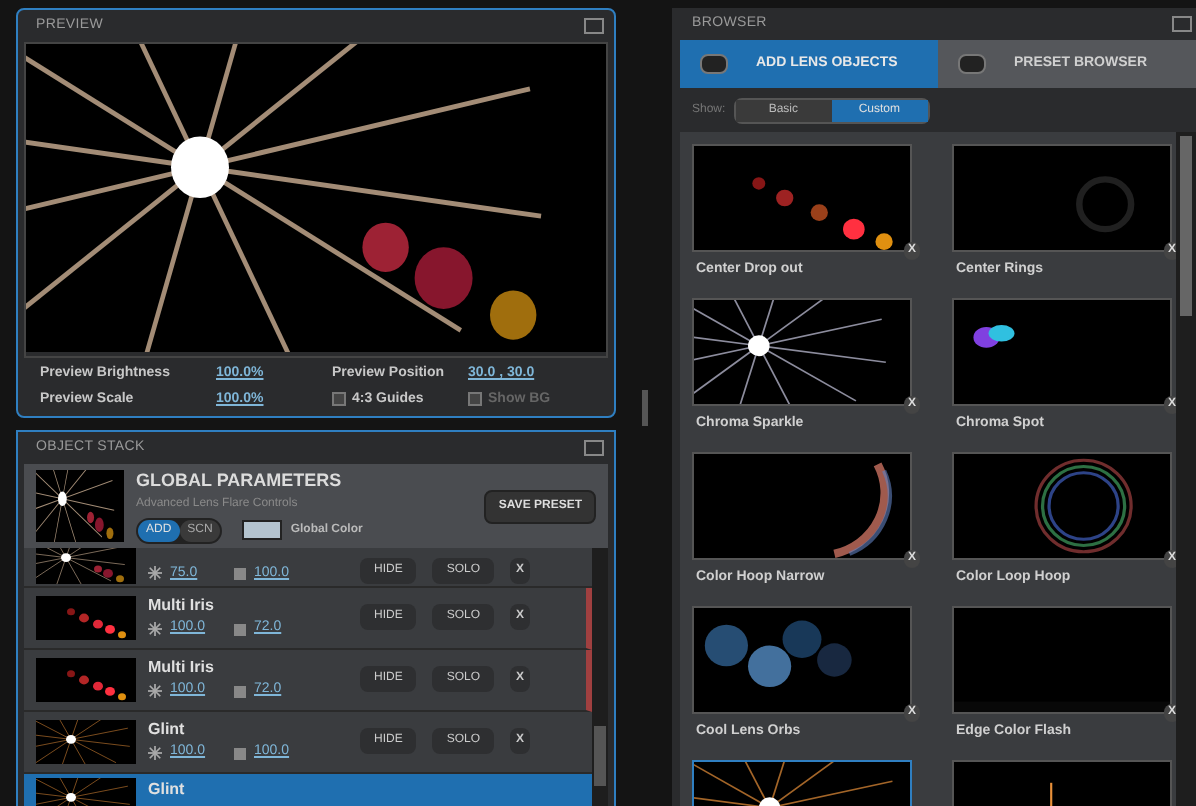 The image size is (1196, 806). What do you see at coordinates (308, 790) in the screenshot?
I see `object-row: Glint` at bounding box center [308, 790].